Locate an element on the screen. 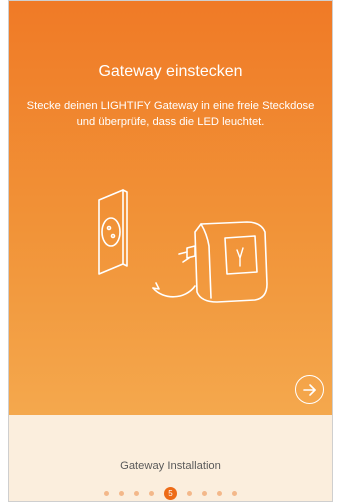  page-dot-active: 5 is located at coordinates (170, 493).